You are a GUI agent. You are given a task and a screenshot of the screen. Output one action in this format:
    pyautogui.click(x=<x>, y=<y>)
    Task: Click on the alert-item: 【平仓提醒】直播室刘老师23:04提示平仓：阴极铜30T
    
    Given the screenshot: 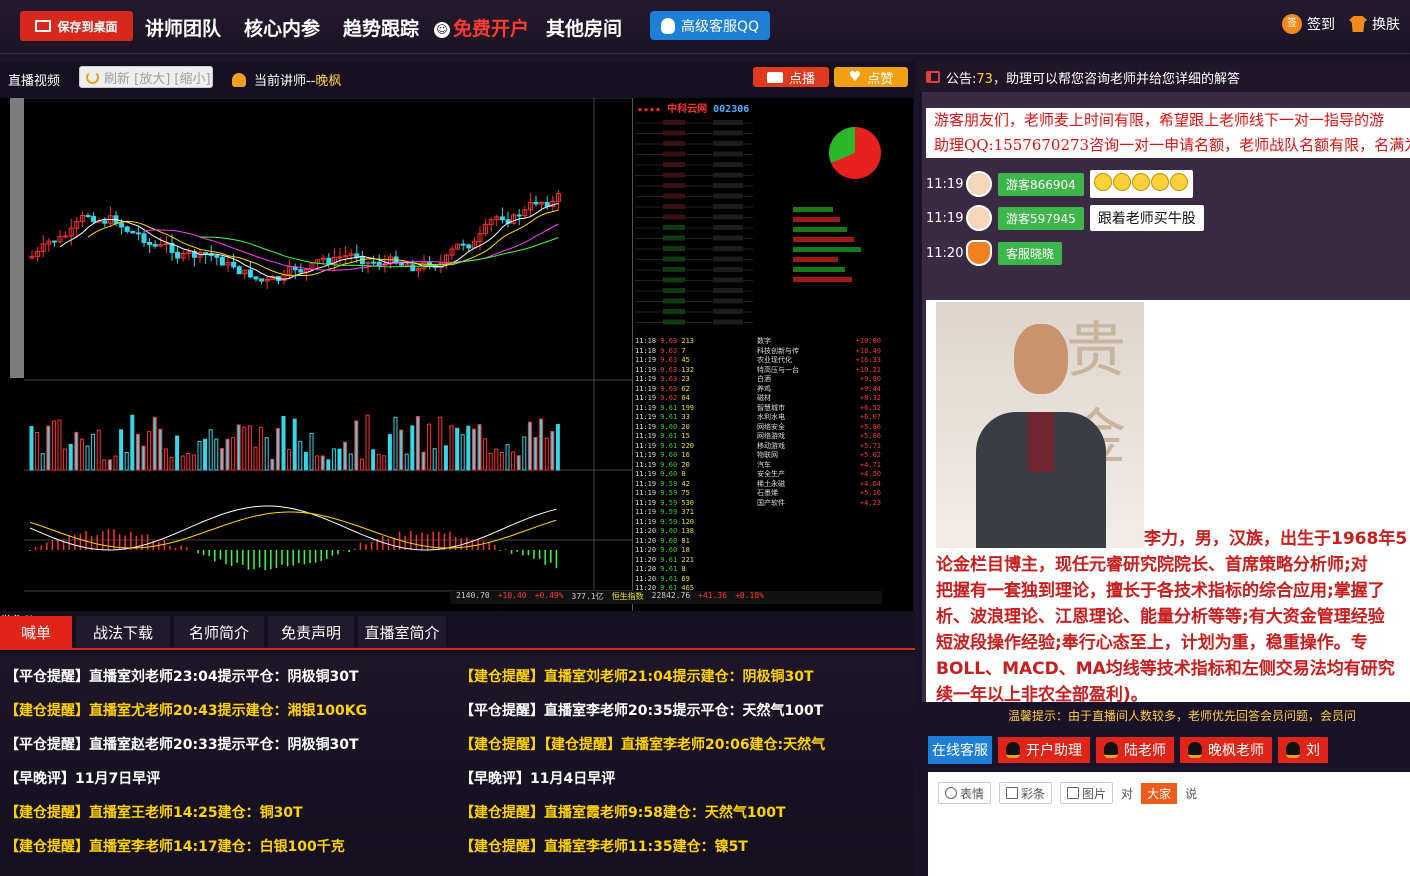 What is the action you would take?
    pyautogui.click(x=182, y=676)
    